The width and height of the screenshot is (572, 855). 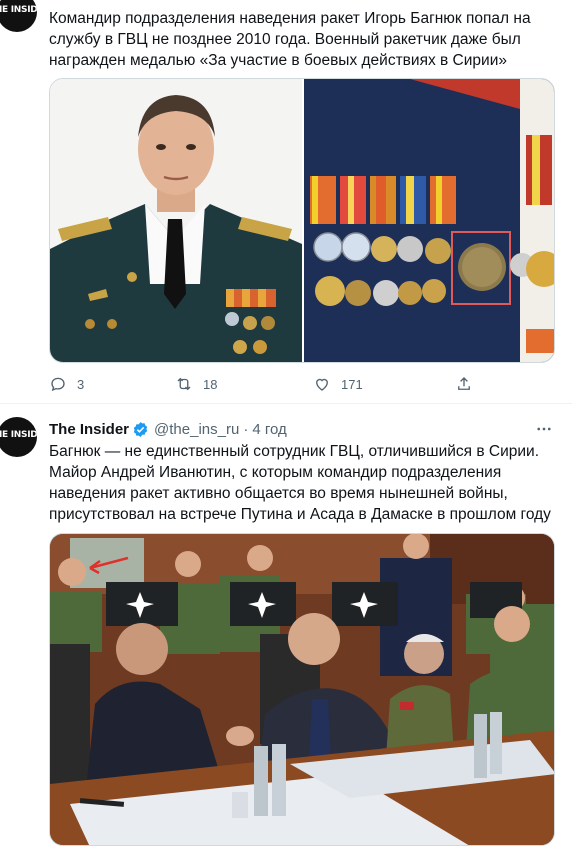 What do you see at coordinates (176, 221) in the screenshot?
I see `photo-officer-portrait` at bounding box center [176, 221].